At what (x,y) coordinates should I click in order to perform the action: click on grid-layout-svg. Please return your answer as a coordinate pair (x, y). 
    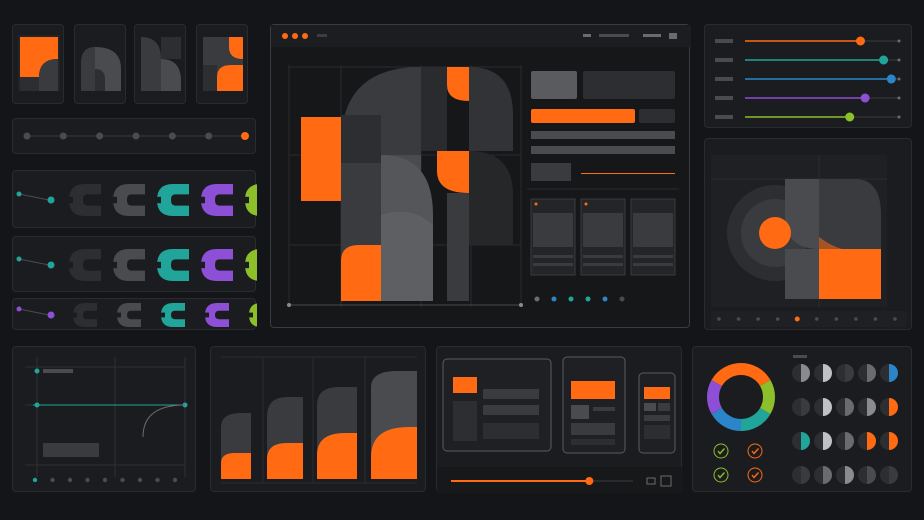
    Looking at the image, I should click on (106, 420).